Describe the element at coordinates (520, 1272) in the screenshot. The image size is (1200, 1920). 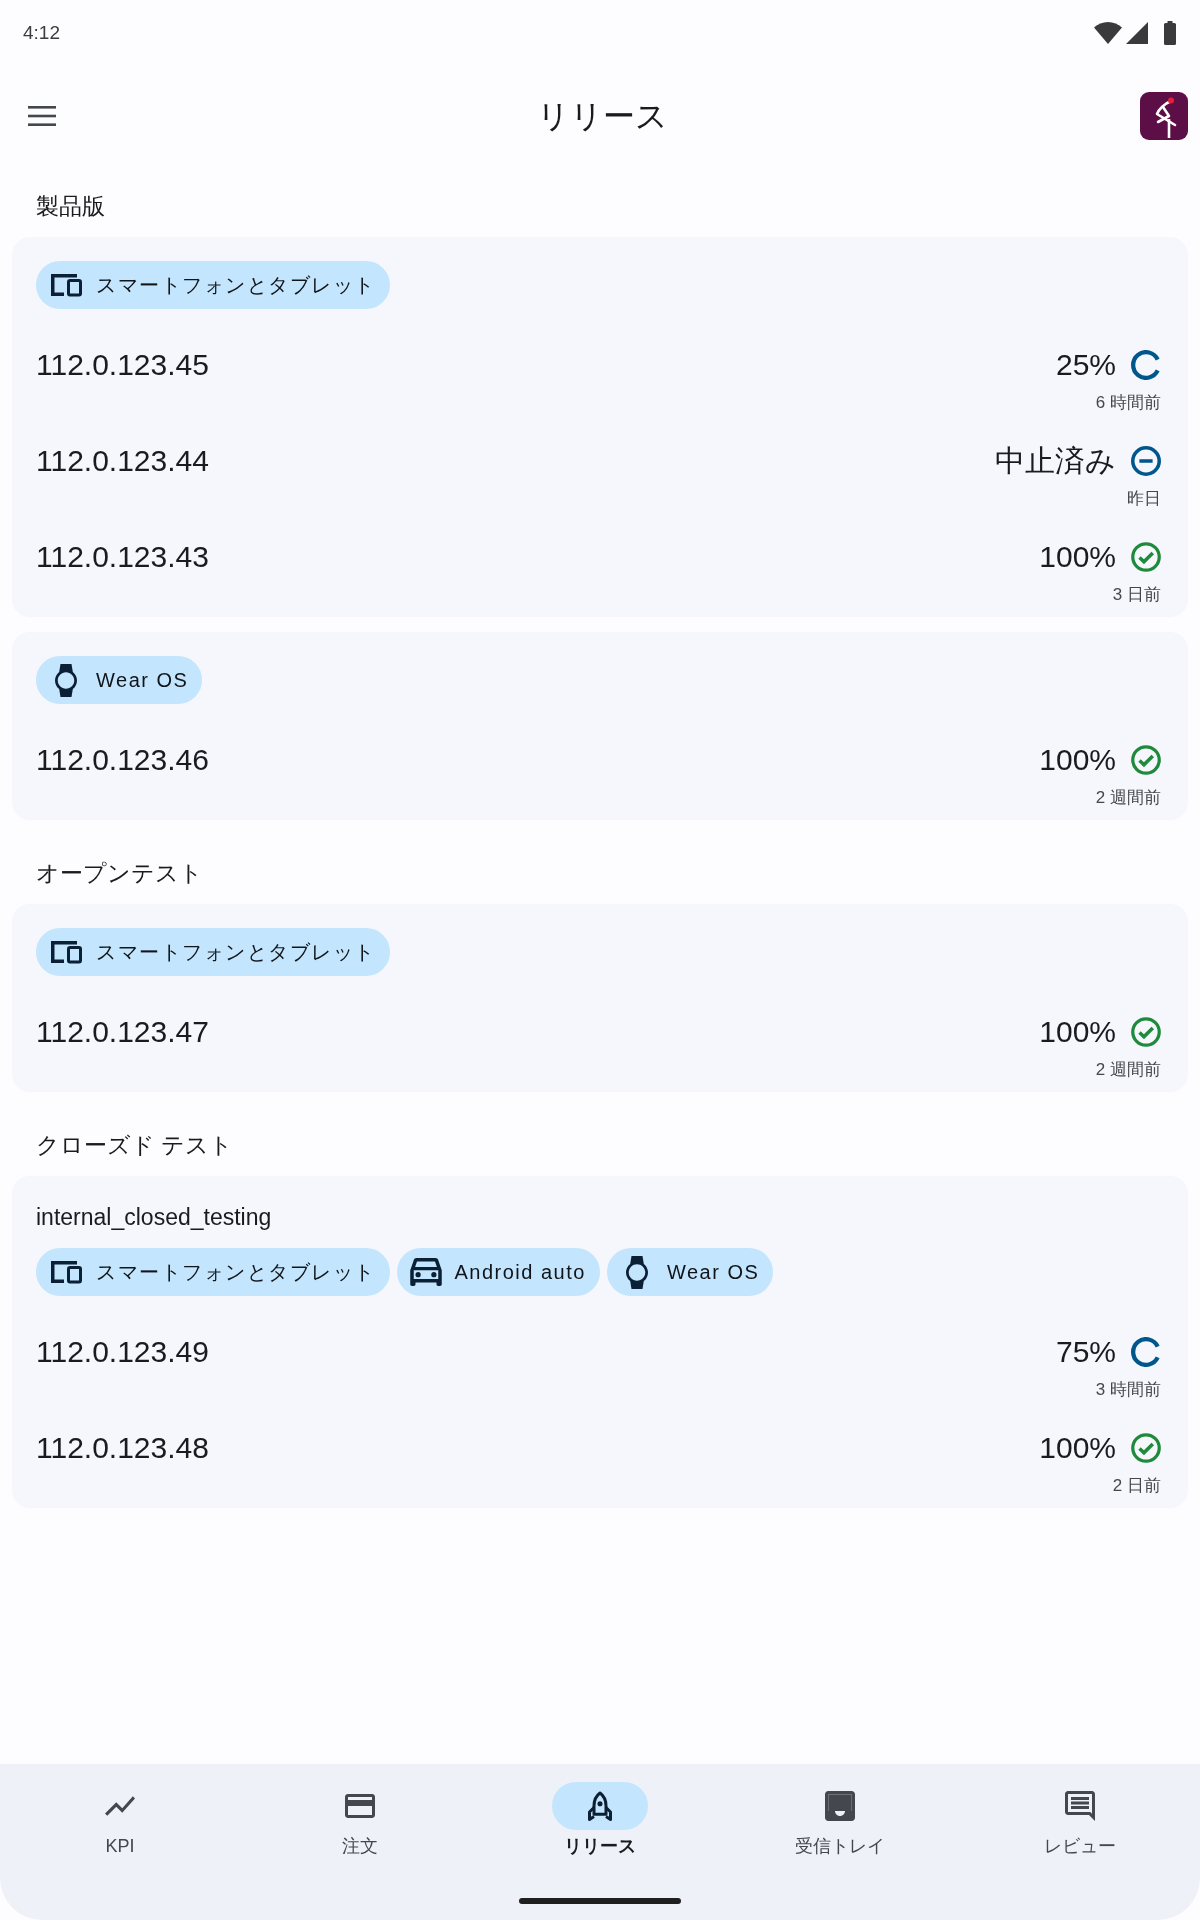
I see `chip-label: Android auto` at that location.